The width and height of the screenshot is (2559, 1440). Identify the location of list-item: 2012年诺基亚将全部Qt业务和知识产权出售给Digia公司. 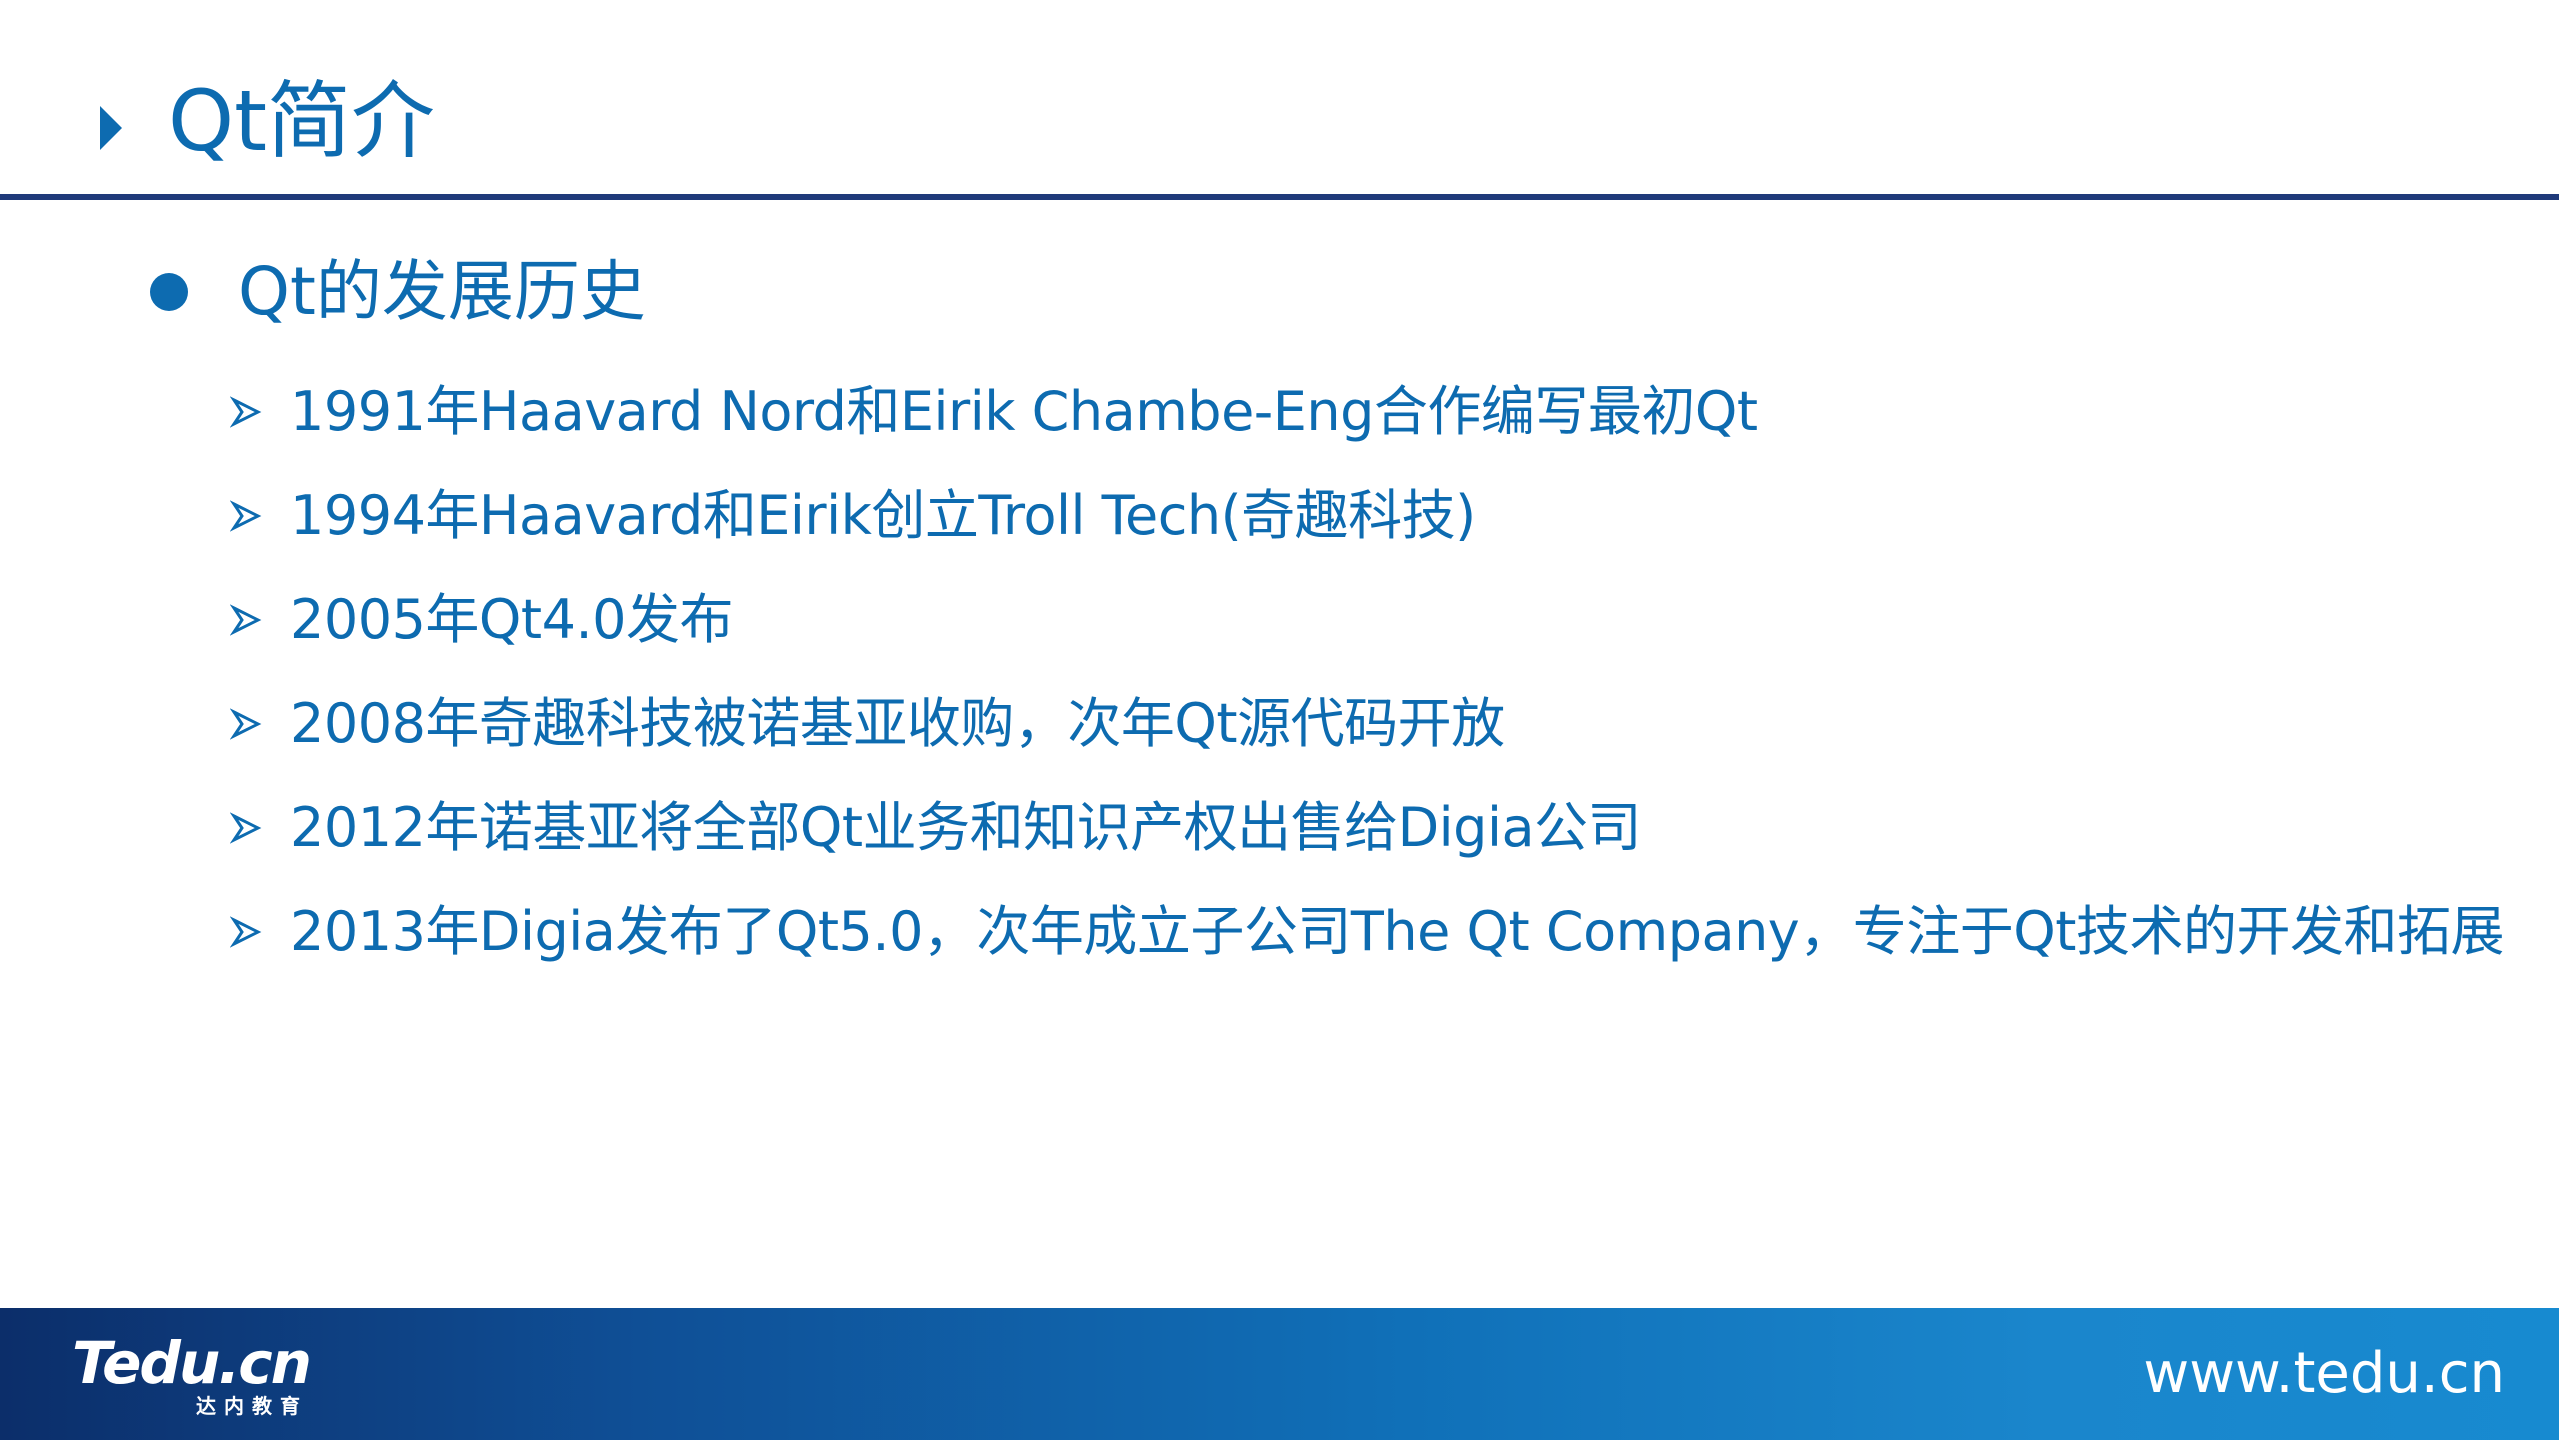
(1380, 828).